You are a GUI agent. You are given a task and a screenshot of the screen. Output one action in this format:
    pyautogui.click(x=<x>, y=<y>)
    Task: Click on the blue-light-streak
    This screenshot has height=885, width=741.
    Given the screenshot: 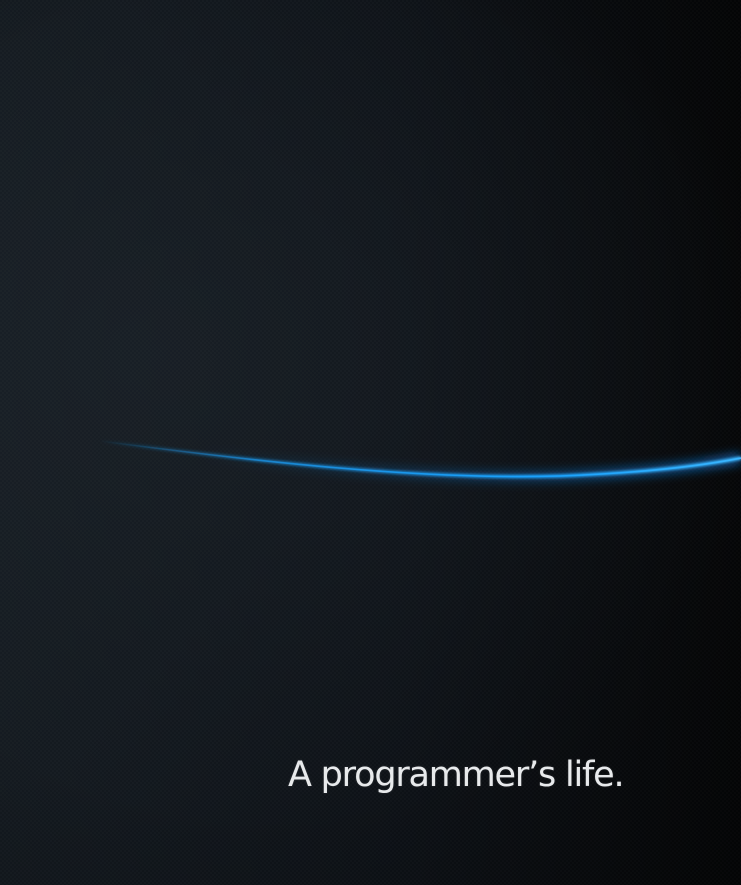 What is the action you would take?
    pyautogui.click(x=420, y=459)
    